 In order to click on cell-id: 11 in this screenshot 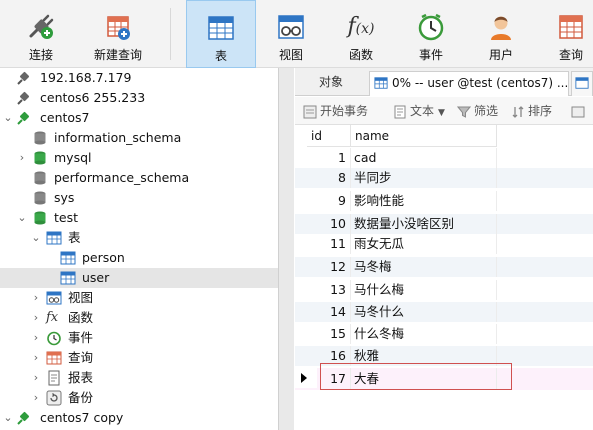, I will do `click(334, 244)`.